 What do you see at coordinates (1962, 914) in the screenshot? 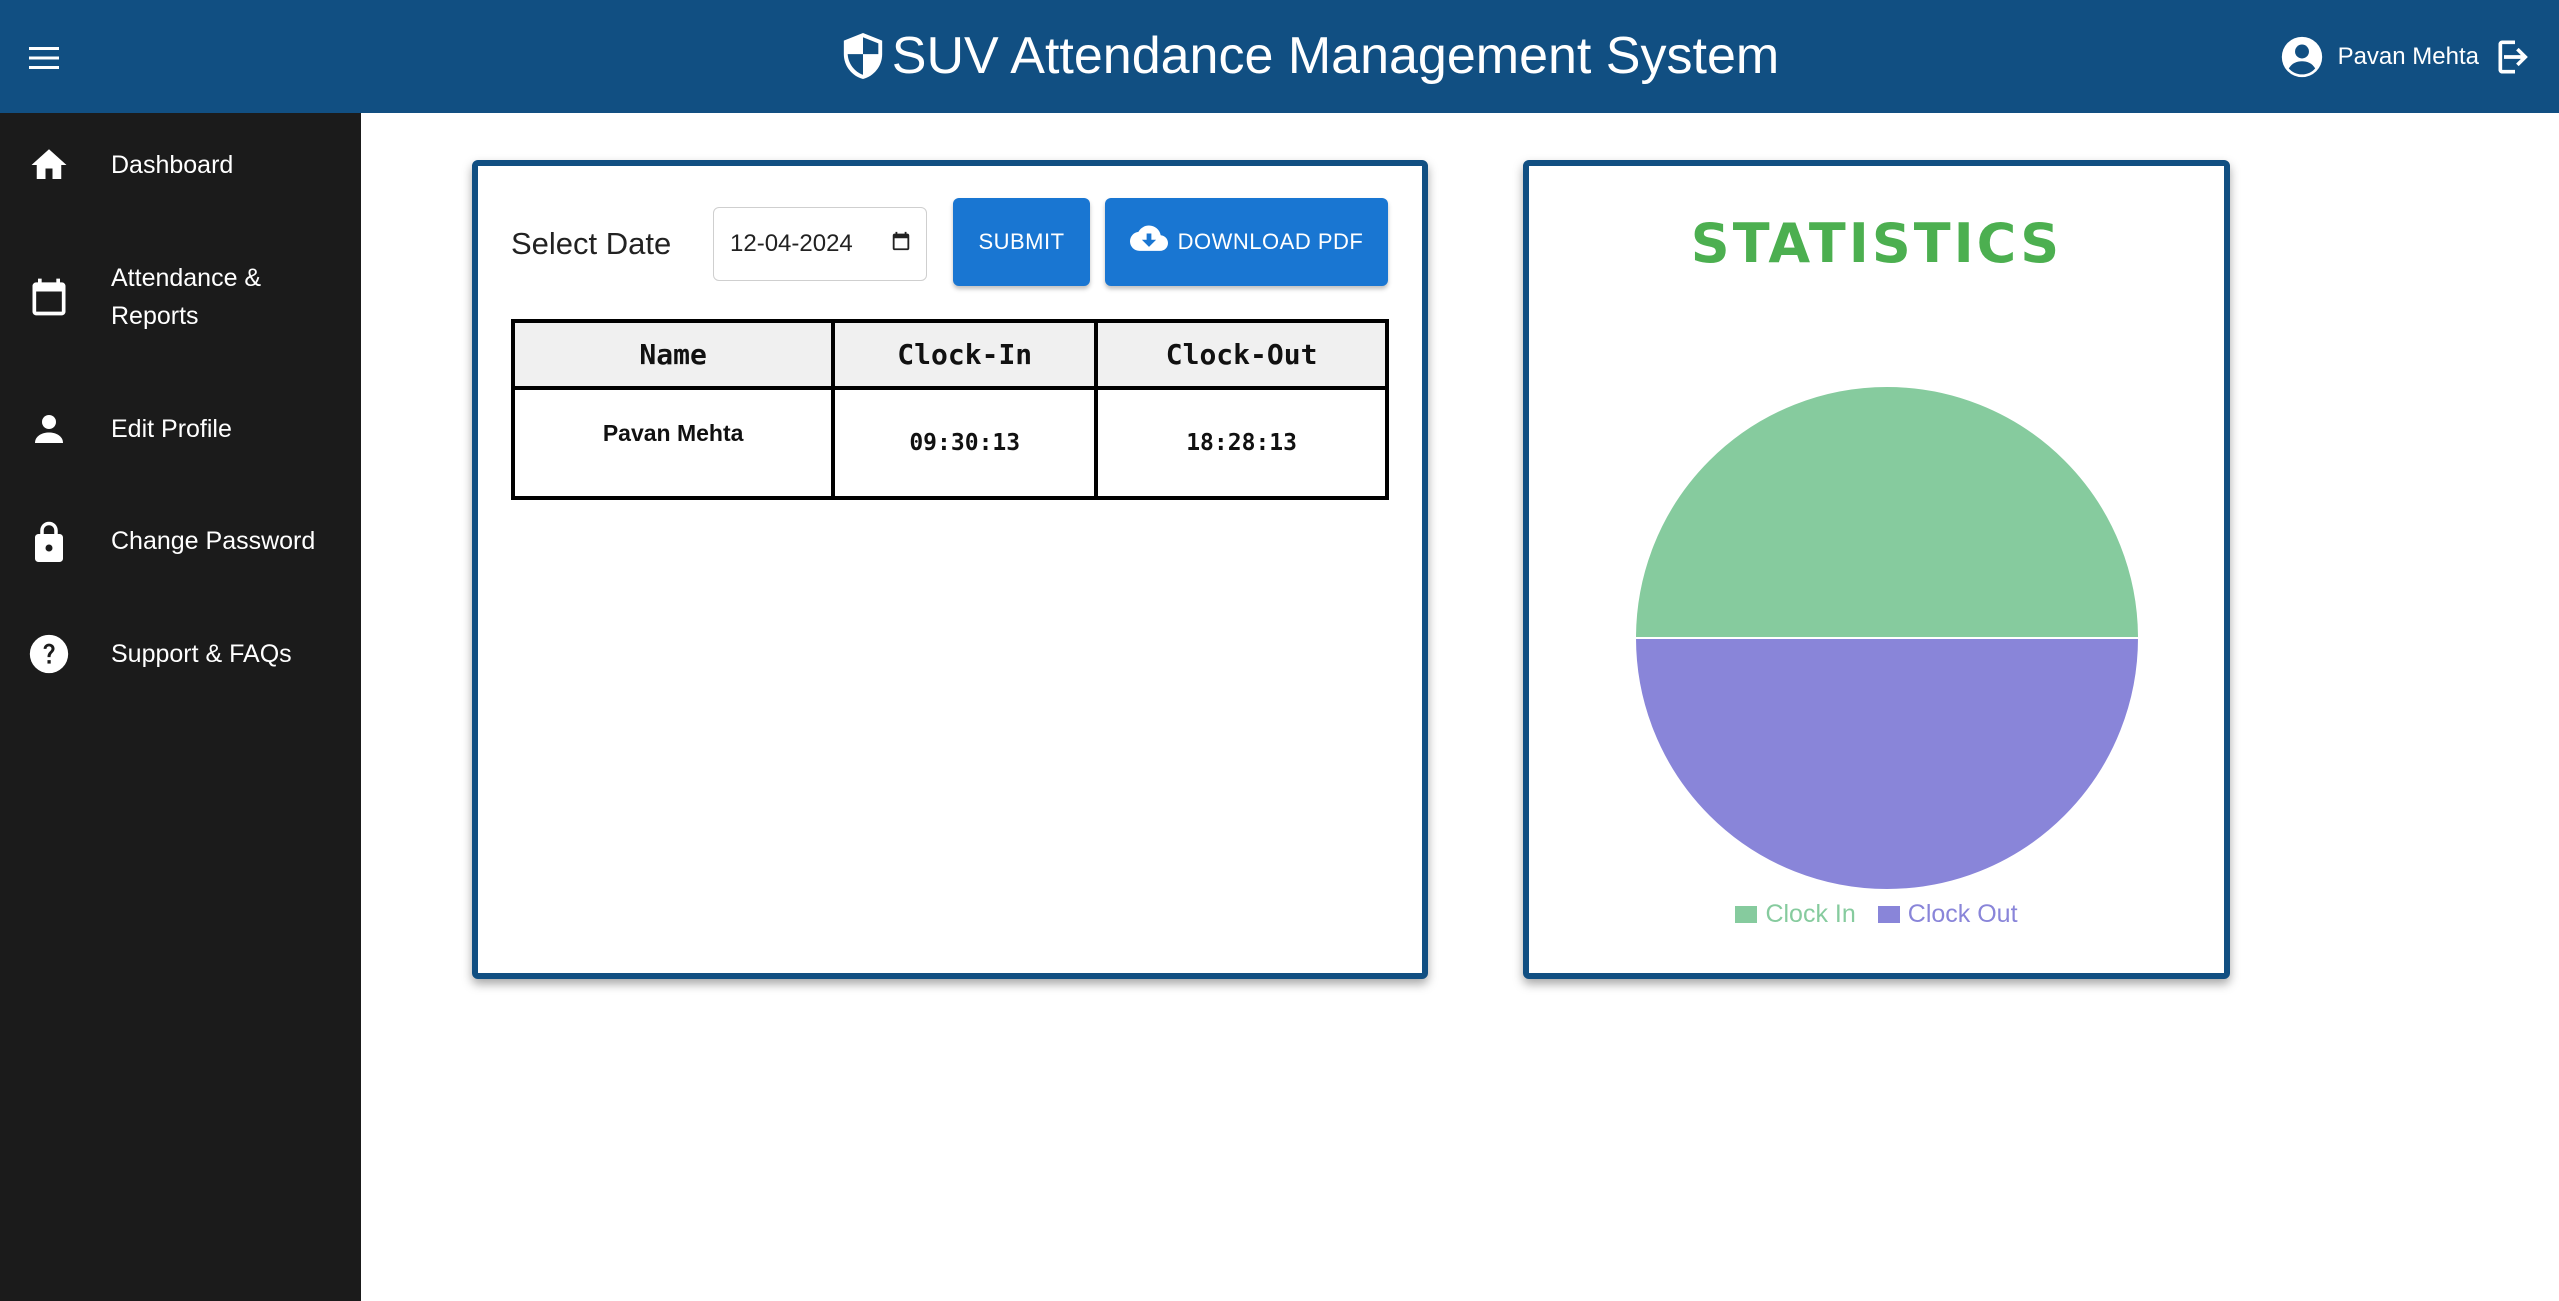
I see `legend-label: Clock Out` at bounding box center [1962, 914].